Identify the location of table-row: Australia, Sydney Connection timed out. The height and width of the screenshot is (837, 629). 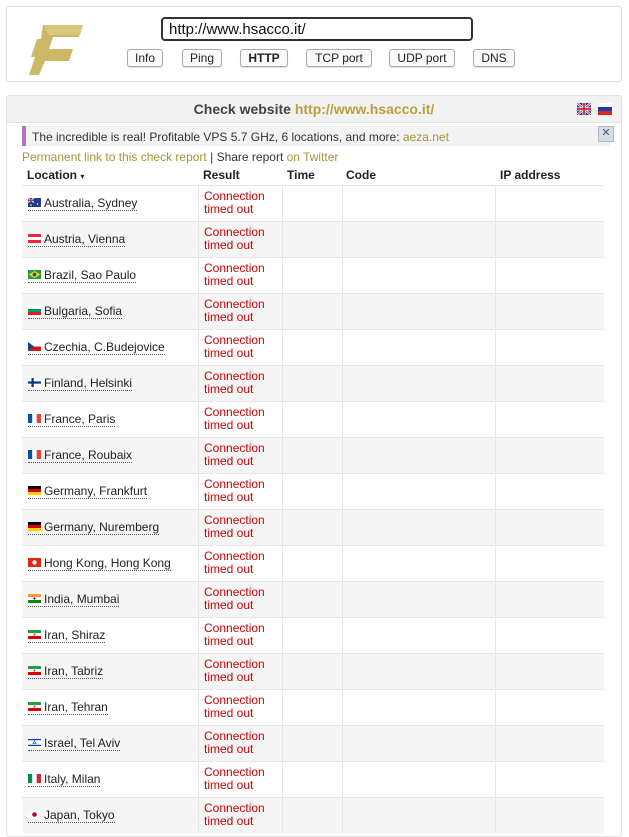
(313, 203).